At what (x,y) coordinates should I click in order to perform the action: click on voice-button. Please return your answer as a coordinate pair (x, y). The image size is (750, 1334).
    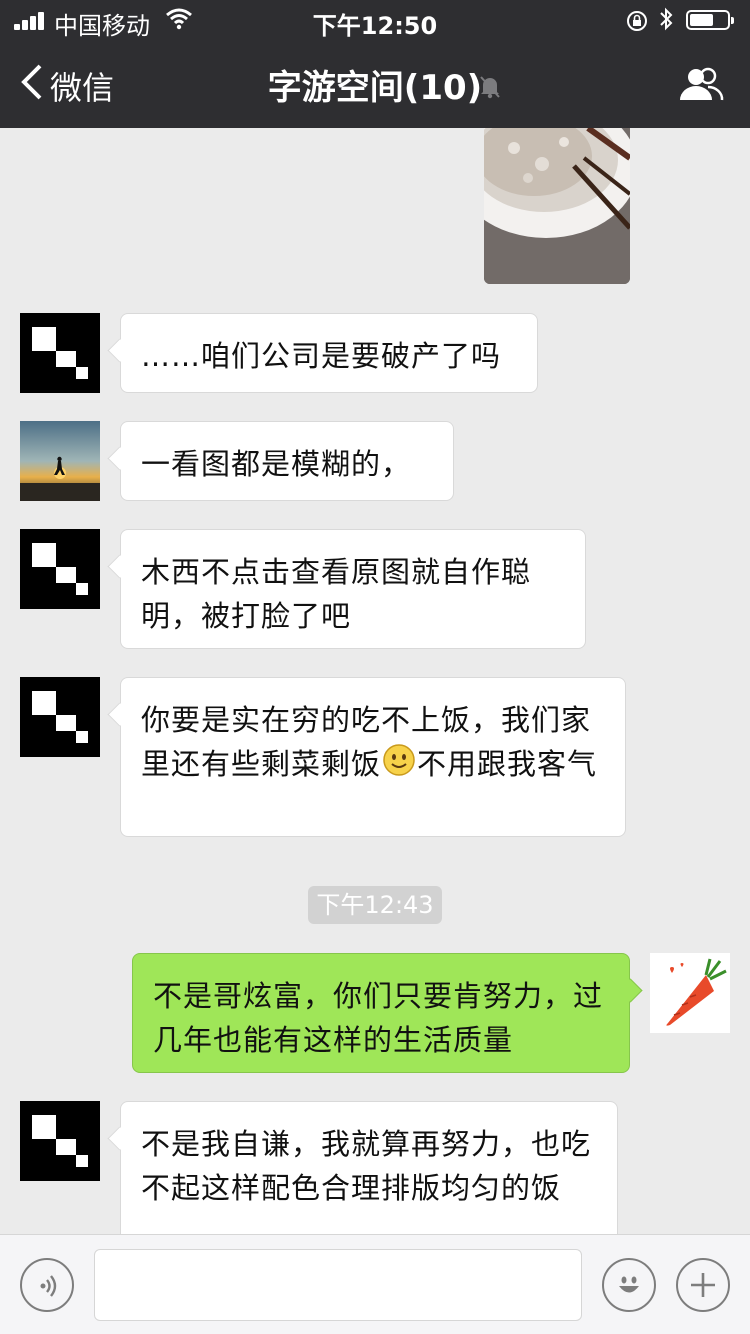
    Looking at the image, I should click on (47, 1285).